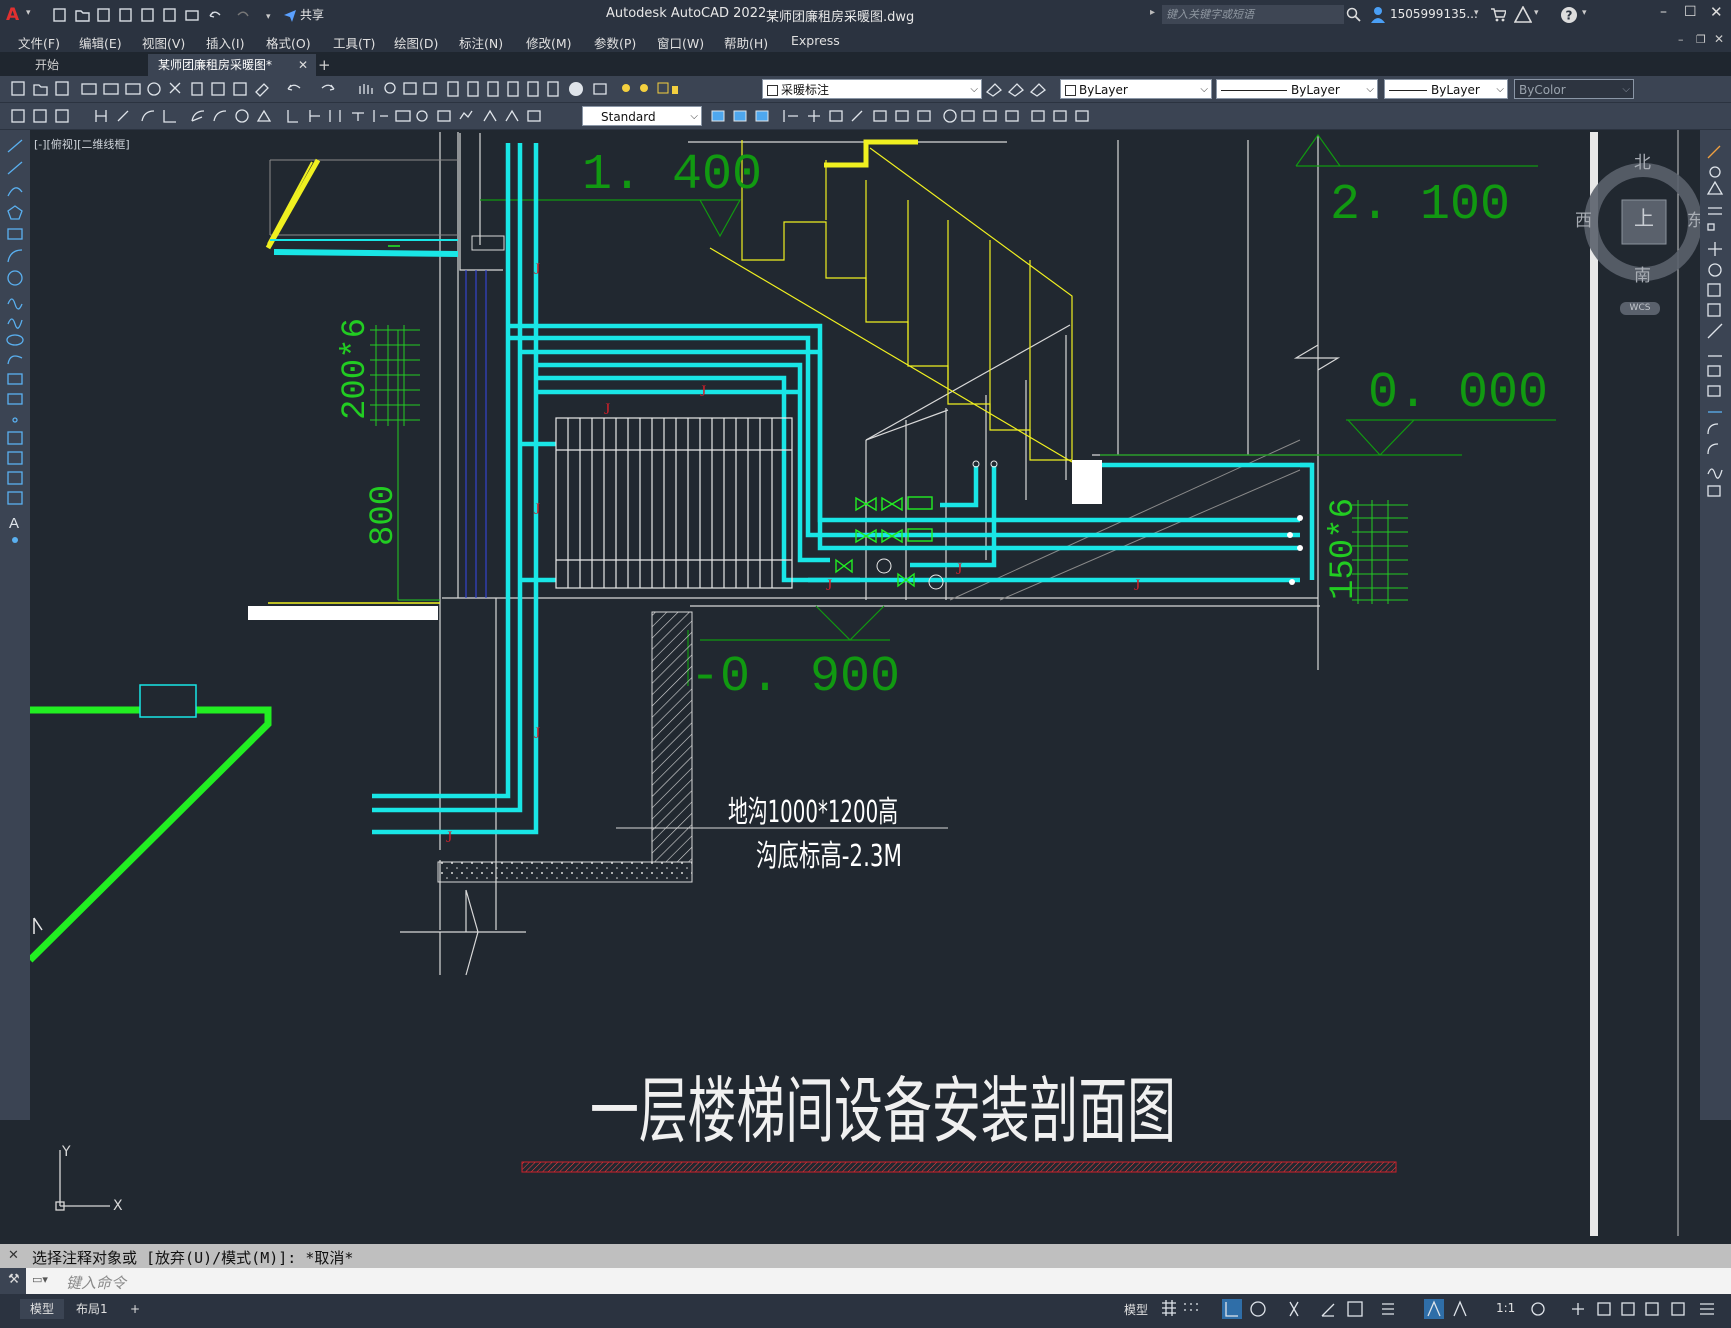 This screenshot has width=1731, height=1328. What do you see at coordinates (15, 498) in the screenshot?
I see `table-icon` at bounding box center [15, 498].